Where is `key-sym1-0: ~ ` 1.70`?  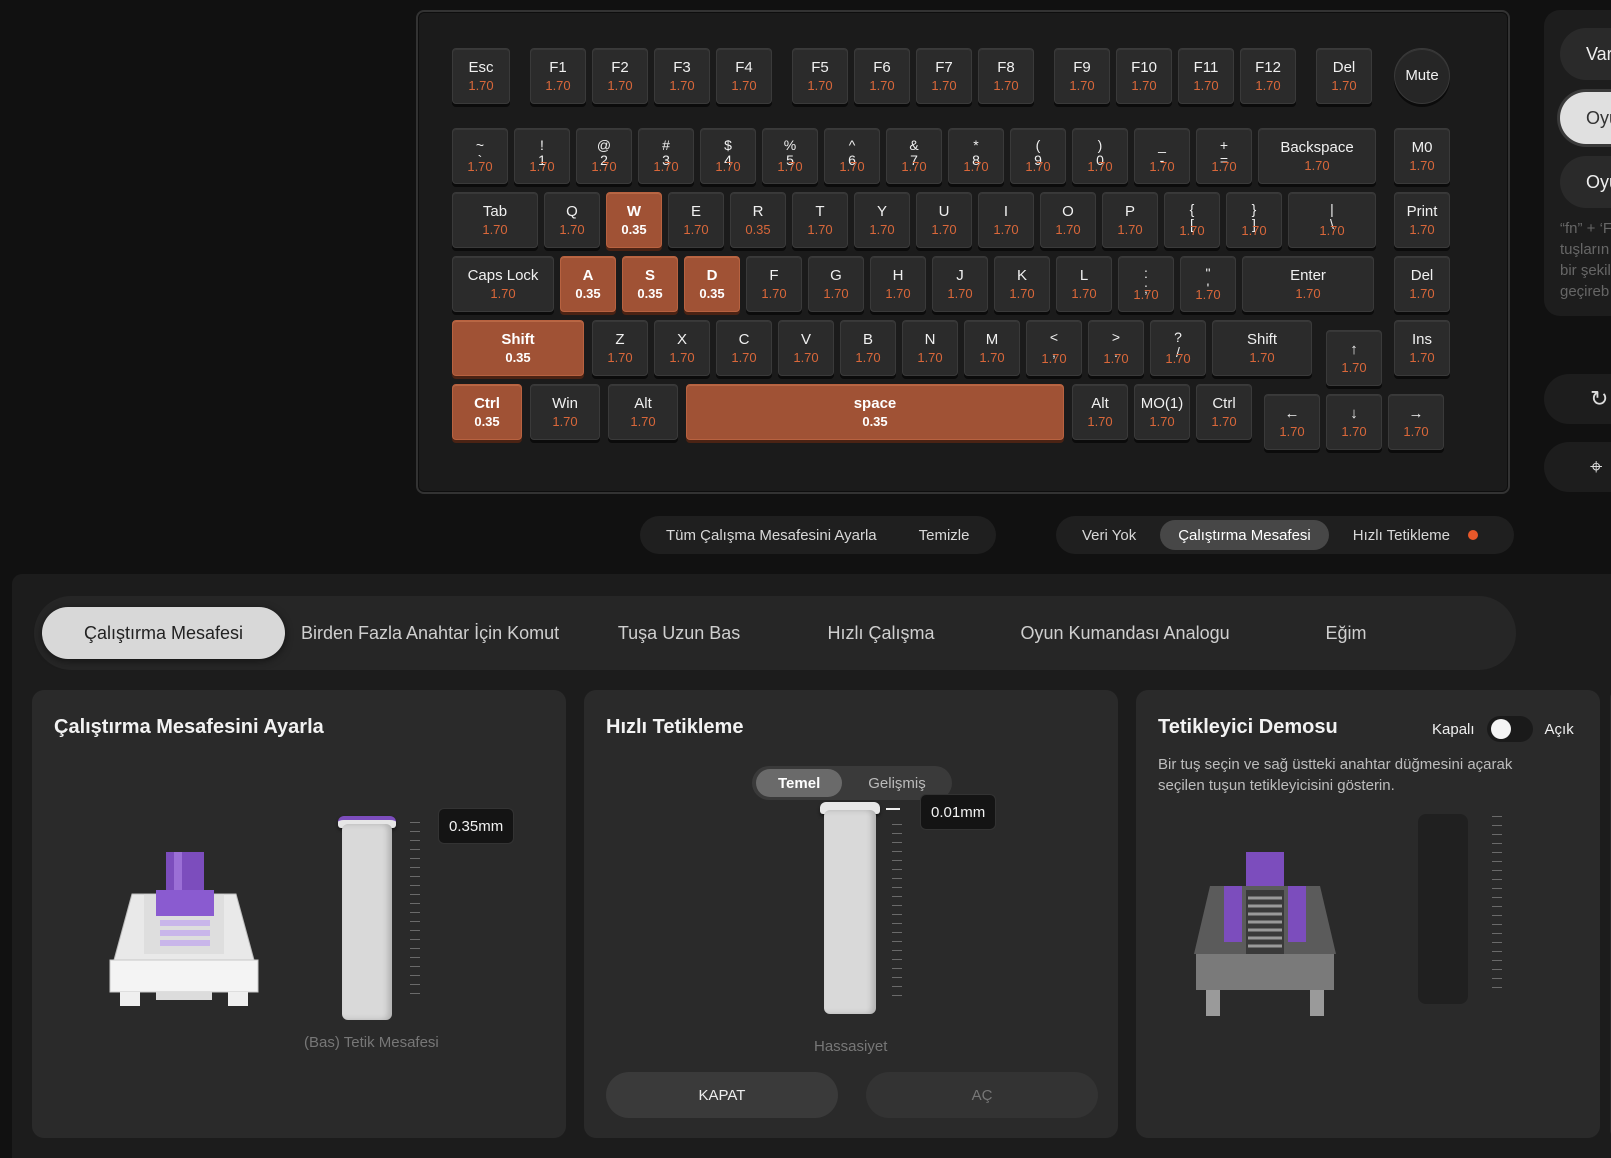 key-sym1-0: ~ ` 1.70 is located at coordinates (480, 156).